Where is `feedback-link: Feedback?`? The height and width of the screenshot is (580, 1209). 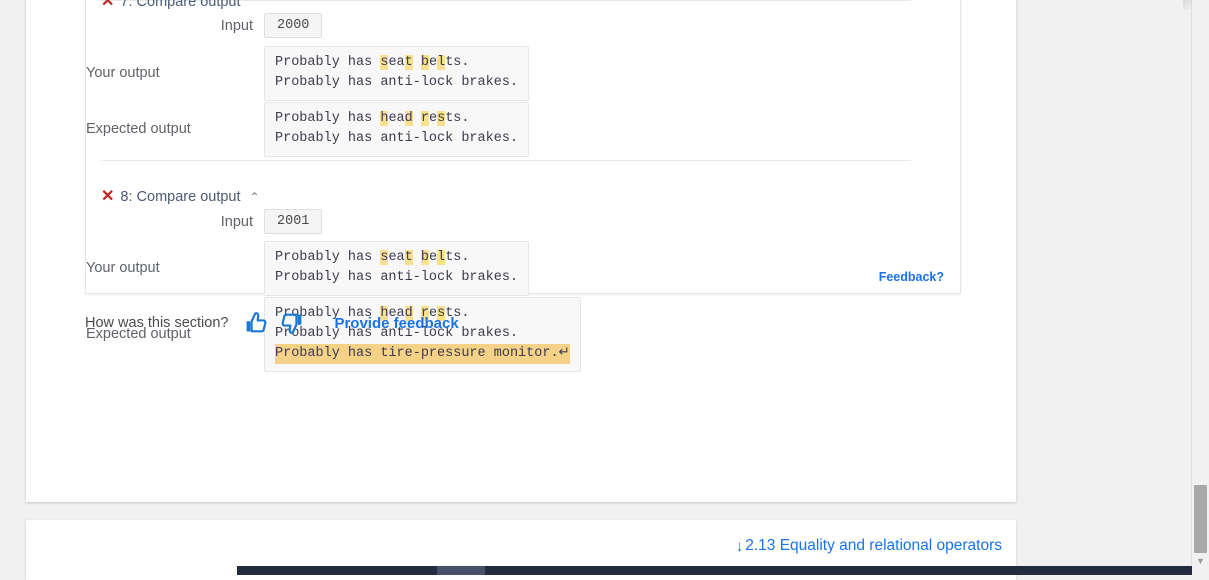 feedback-link: Feedback? is located at coordinates (911, 277).